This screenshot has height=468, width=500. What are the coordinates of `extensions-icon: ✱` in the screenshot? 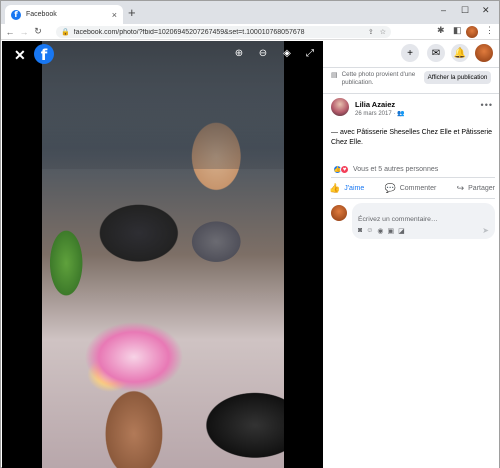 It's located at (441, 30).